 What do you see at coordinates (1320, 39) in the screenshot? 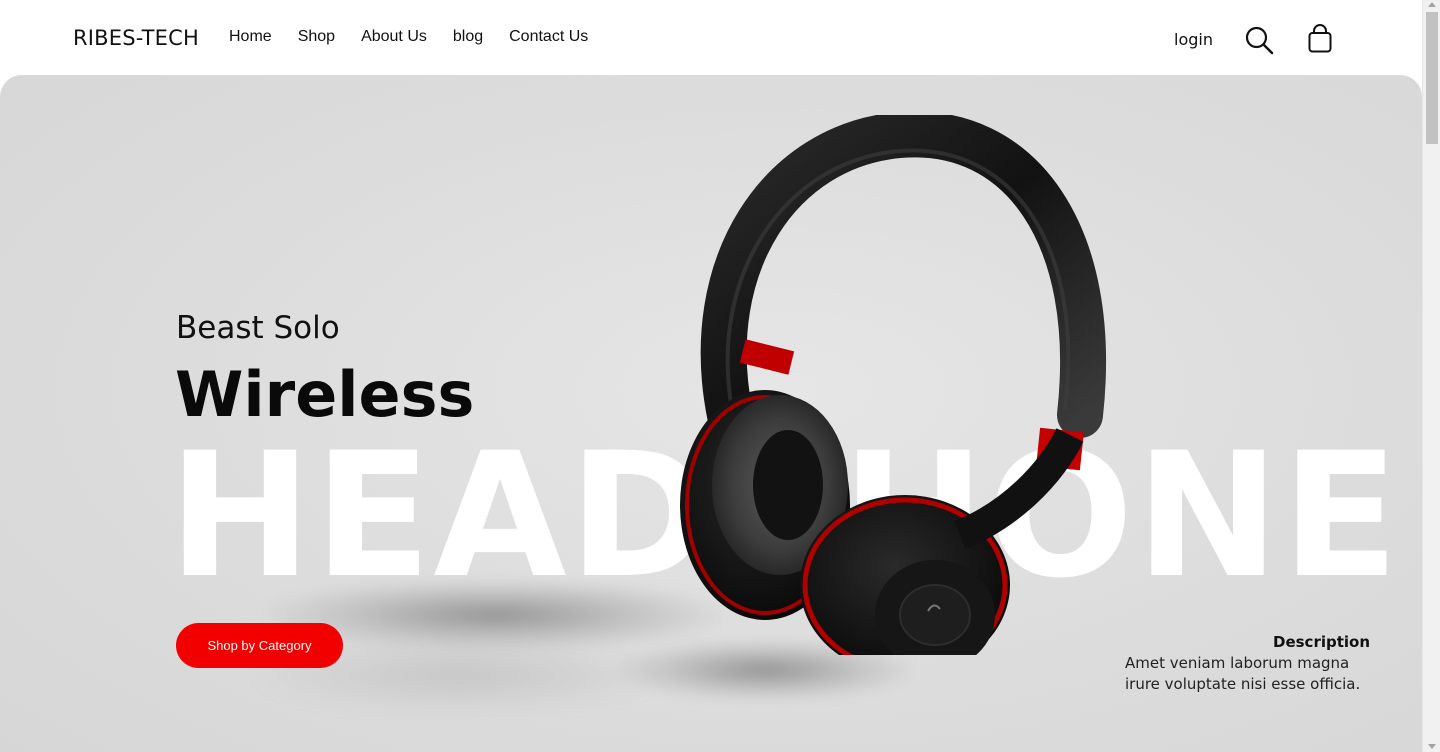
I see `shopping-bag-icon` at bounding box center [1320, 39].